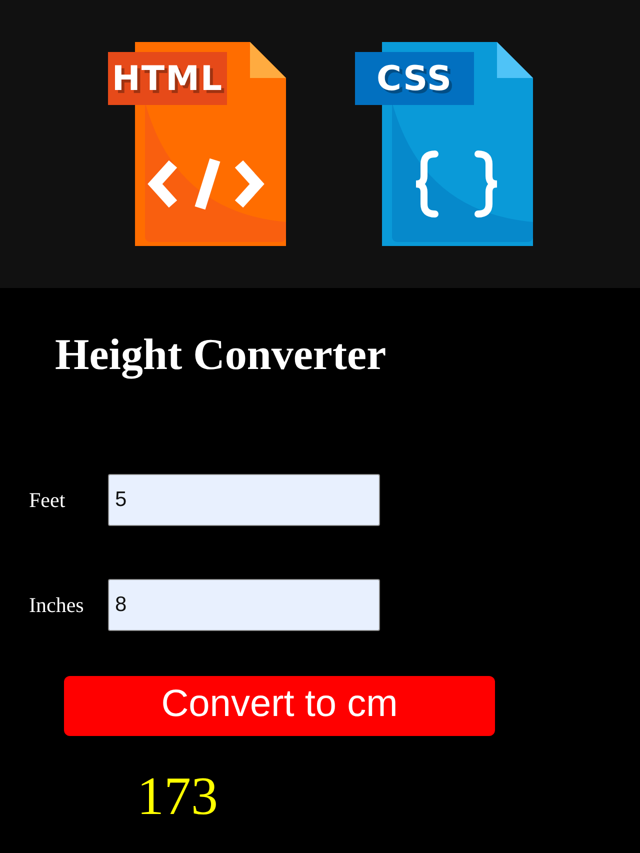  I want to click on result-value: 173, so click(177, 796).